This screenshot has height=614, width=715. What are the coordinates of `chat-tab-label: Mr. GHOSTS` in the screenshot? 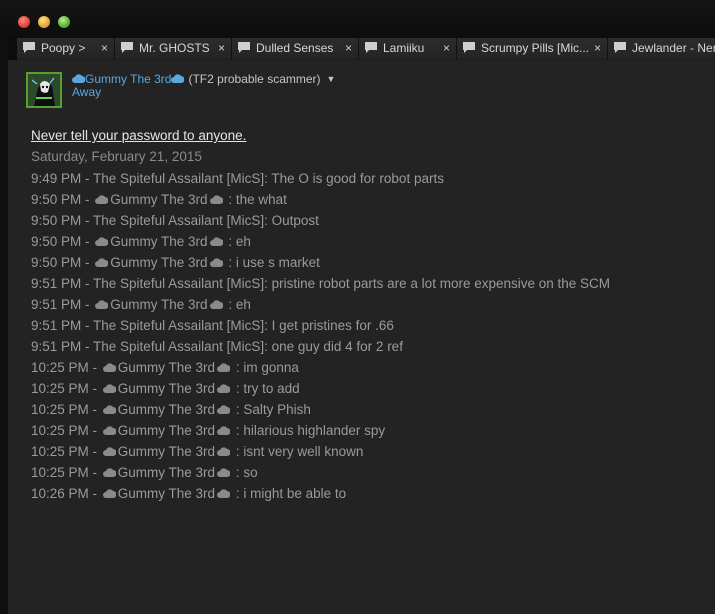 It's located at (174, 48).